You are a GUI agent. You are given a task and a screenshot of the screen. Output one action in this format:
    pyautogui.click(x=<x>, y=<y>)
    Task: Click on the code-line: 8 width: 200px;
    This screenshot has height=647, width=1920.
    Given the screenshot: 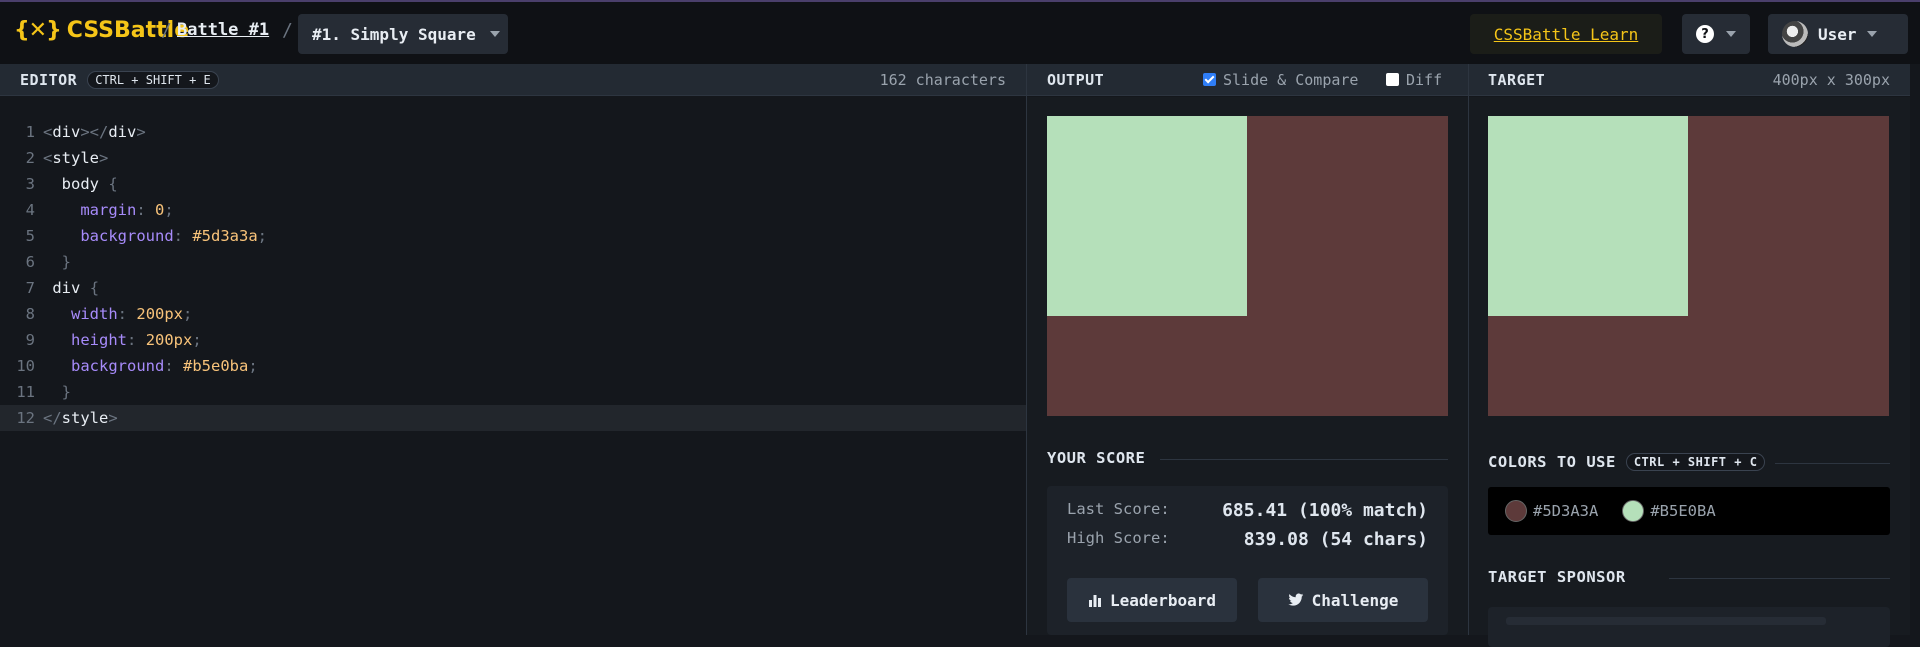 What is the action you would take?
    pyautogui.click(x=513, y=314)
    